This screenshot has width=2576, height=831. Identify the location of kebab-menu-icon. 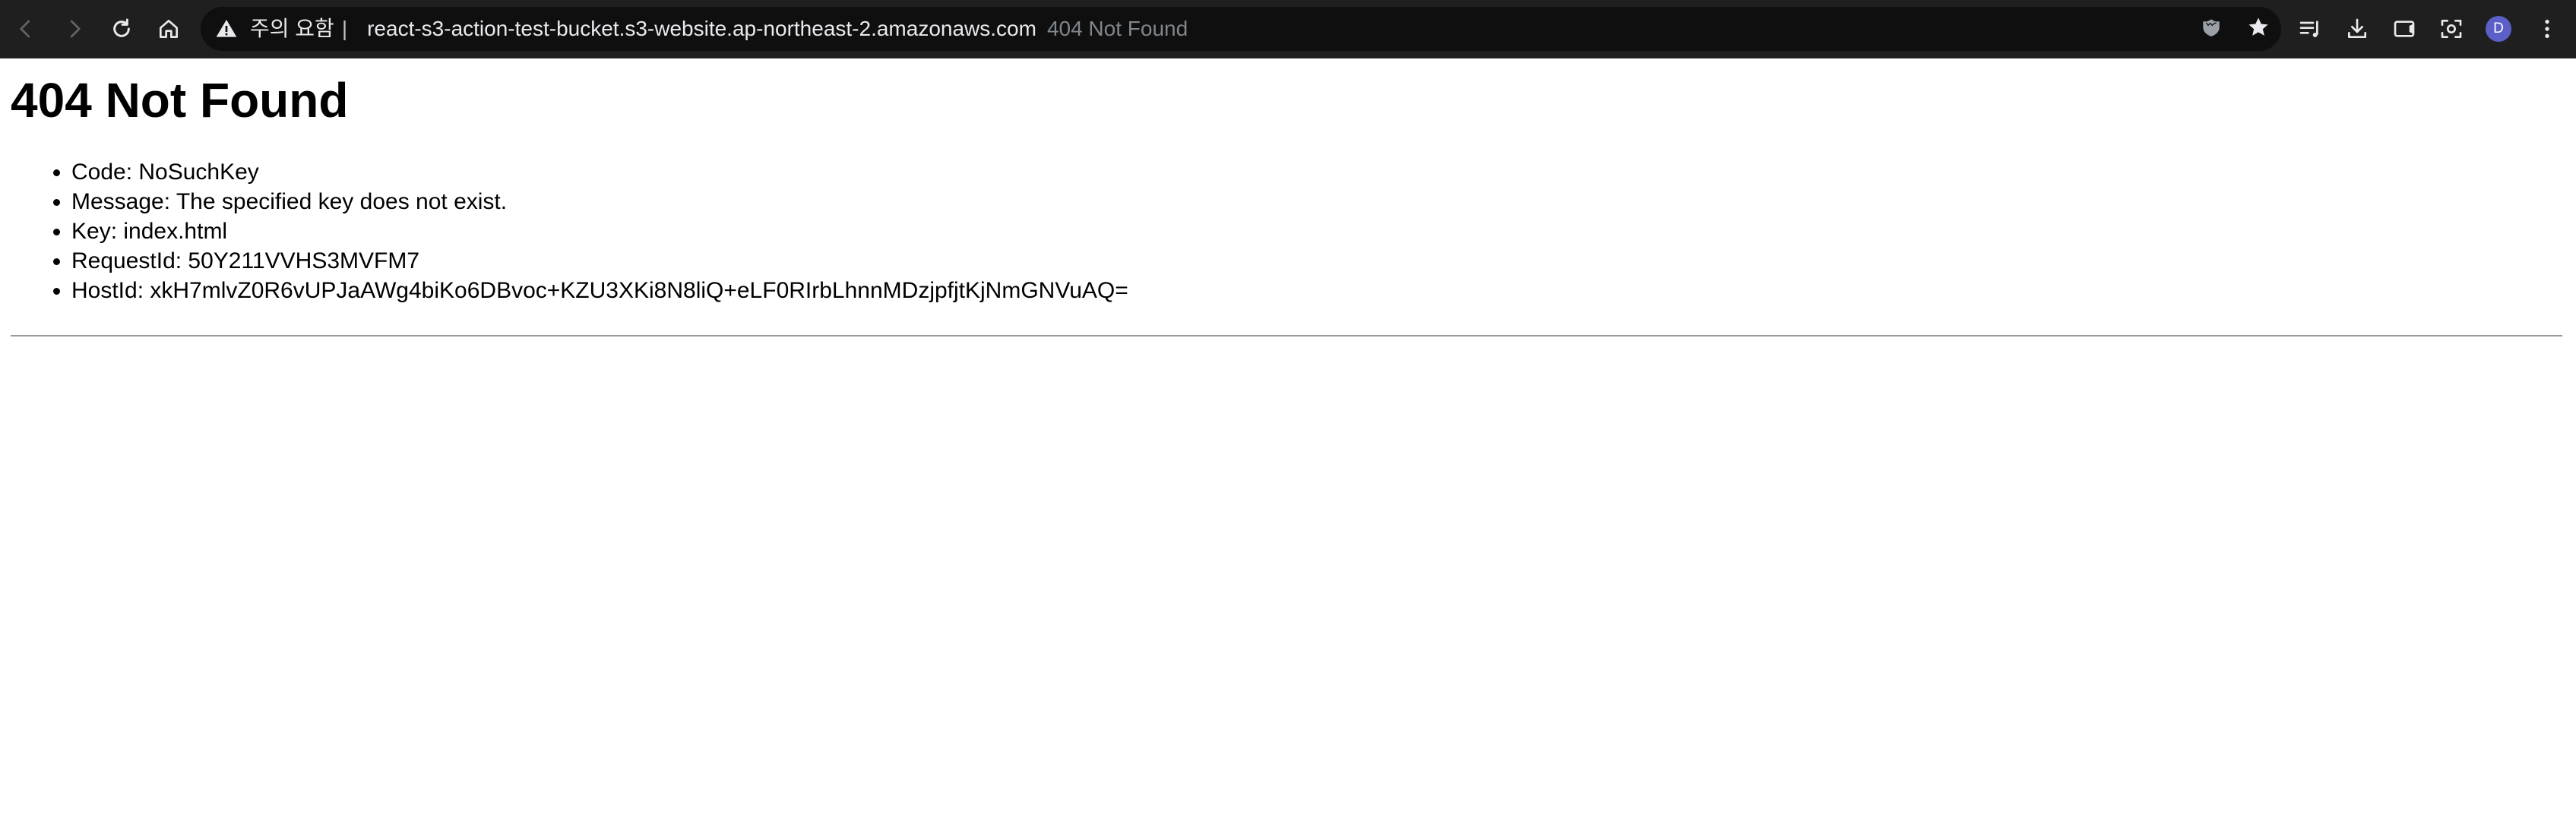
(2547, 29).